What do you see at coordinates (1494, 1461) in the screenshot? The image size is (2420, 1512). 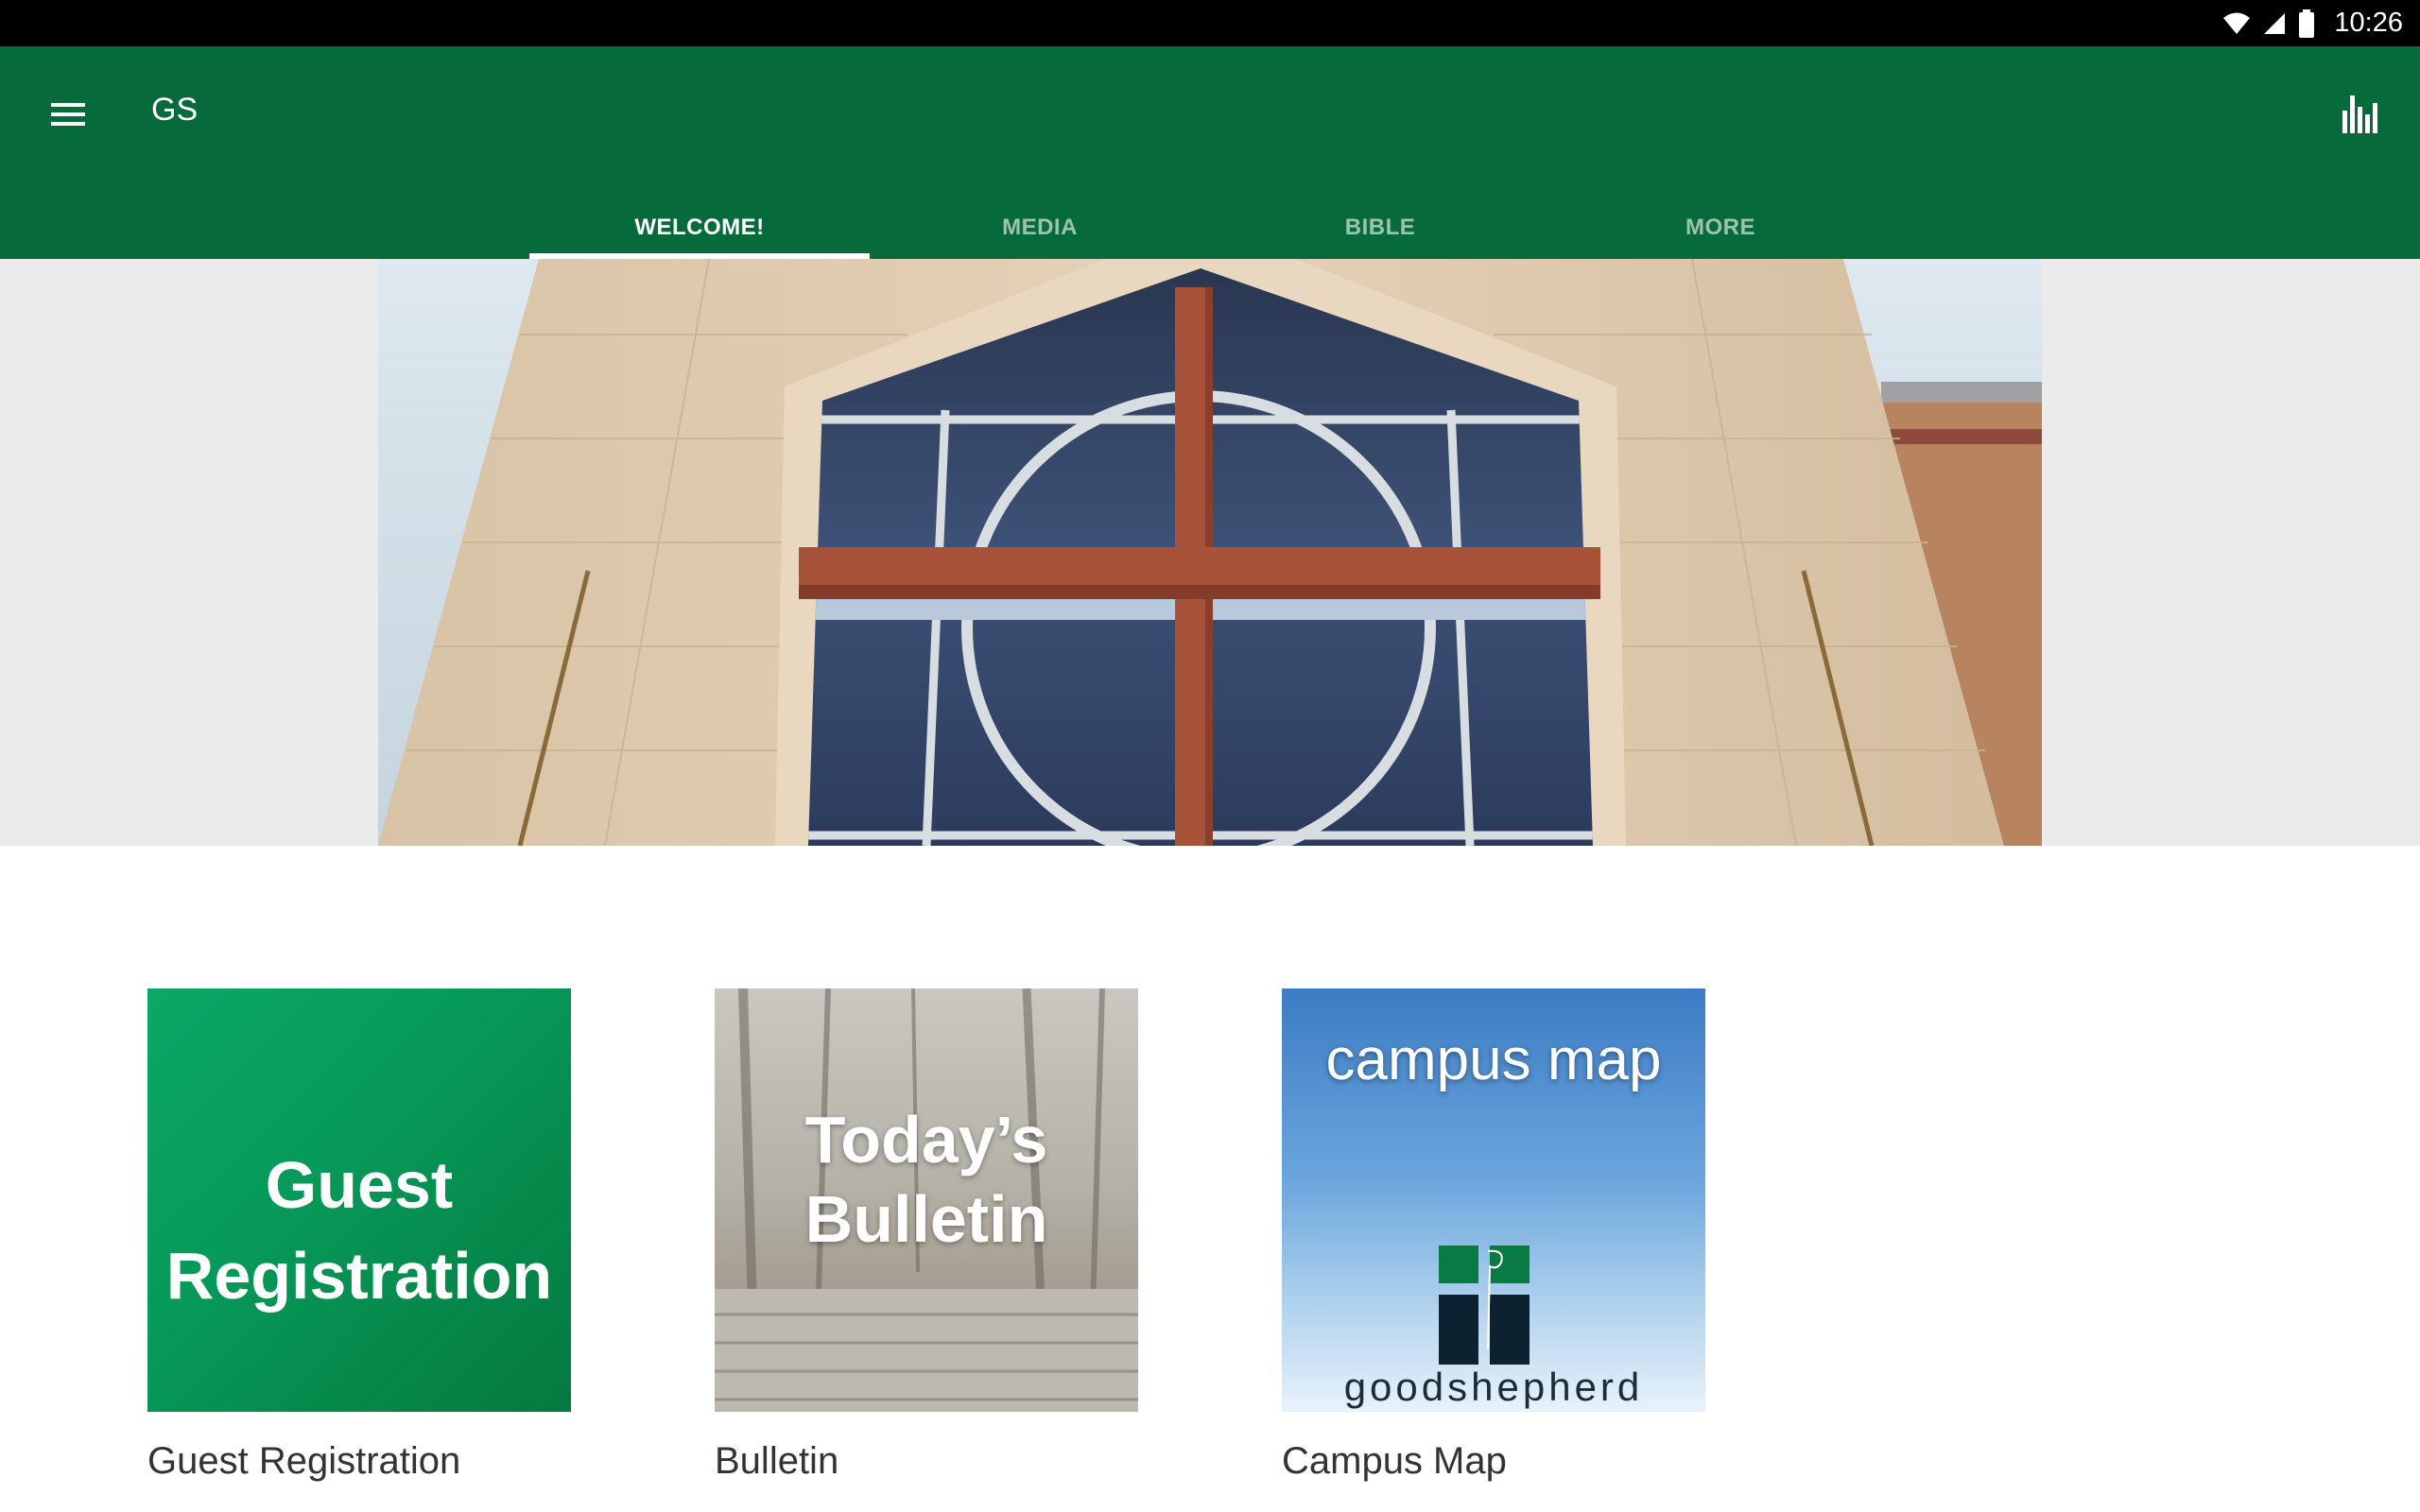 I see `campus-map-caption: Campus Map` at bounding box center [1494, 1461].